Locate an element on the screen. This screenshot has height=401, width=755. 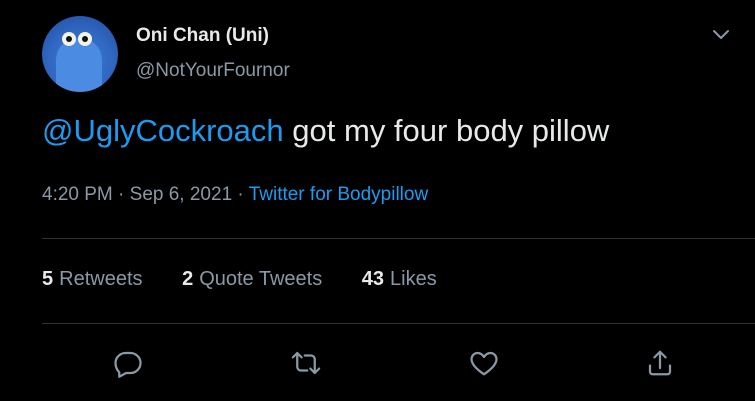
like-button is located at coordinates (484, 363).